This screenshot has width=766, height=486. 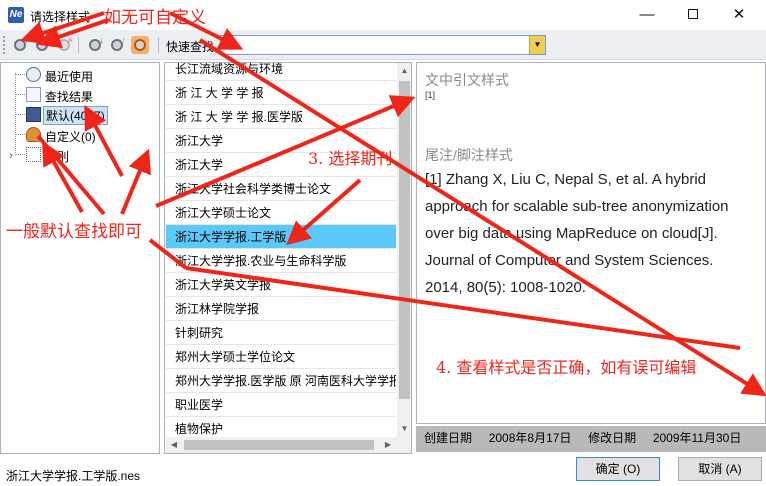 I want to click on list-horizontal-scrollbar: ◀ ▶, so click(x=281, y=445).